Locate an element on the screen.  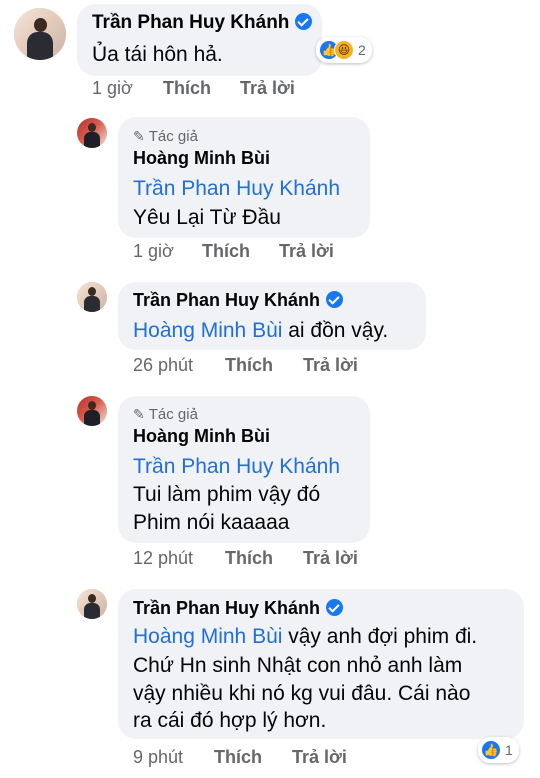
reaction-summary: 👍 1 is located at coordinates (498, 750).